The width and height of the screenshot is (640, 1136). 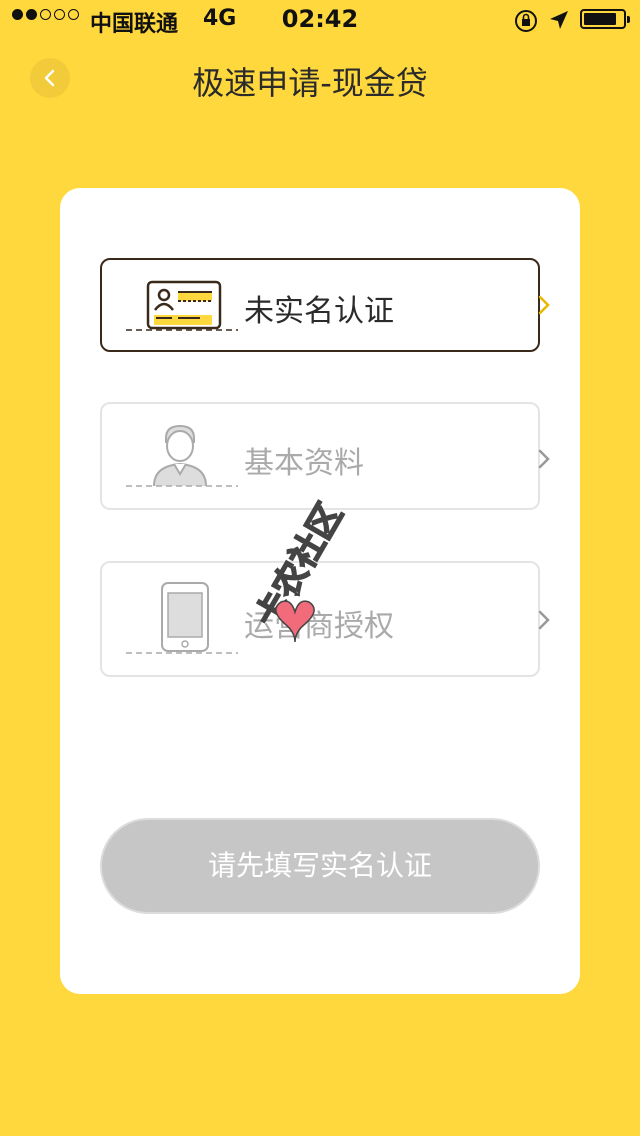 I want to click on page-title: 极速申请-现金贷, so click(x=310, y=83).